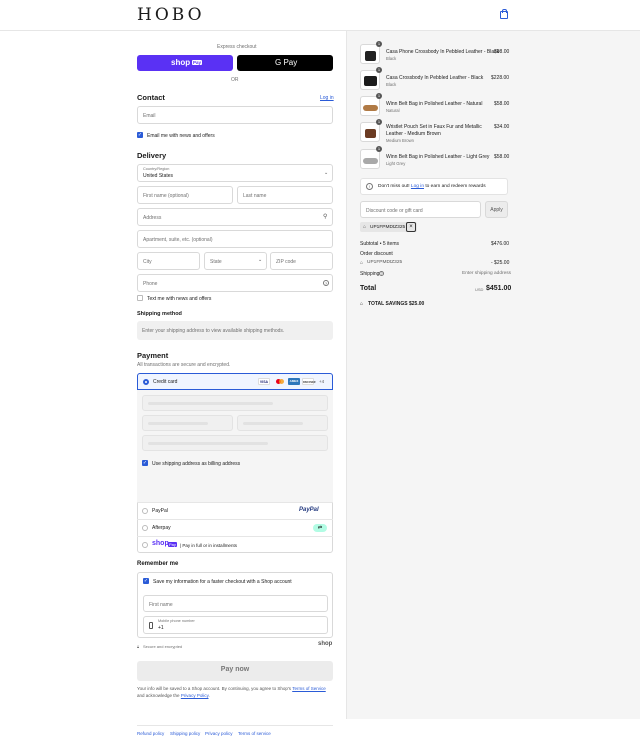 The height and width of the screenshot is (736, 640). What do you see at coordinates (158, 564) in the screenshot?
I see `remember-me-title: Remember me` at bounding box center [158, 564].